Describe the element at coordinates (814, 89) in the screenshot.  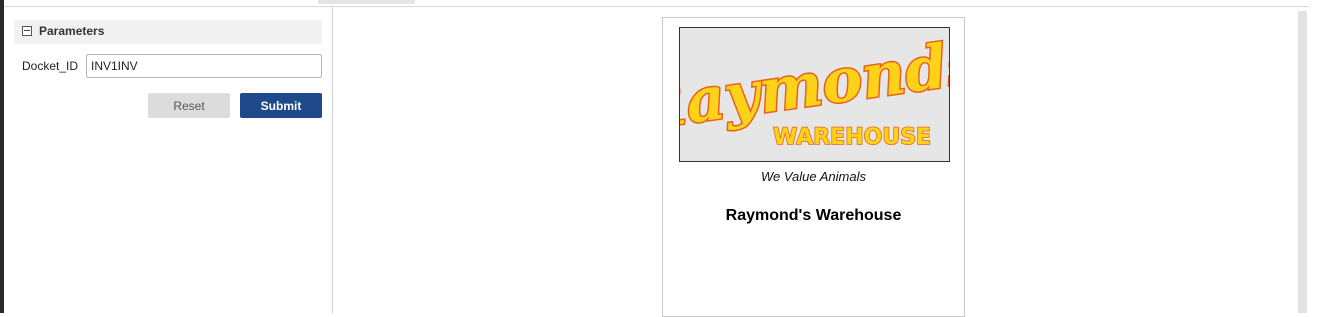
I see `logo-graphic: Raymonds WAREHOUSE` at that location.